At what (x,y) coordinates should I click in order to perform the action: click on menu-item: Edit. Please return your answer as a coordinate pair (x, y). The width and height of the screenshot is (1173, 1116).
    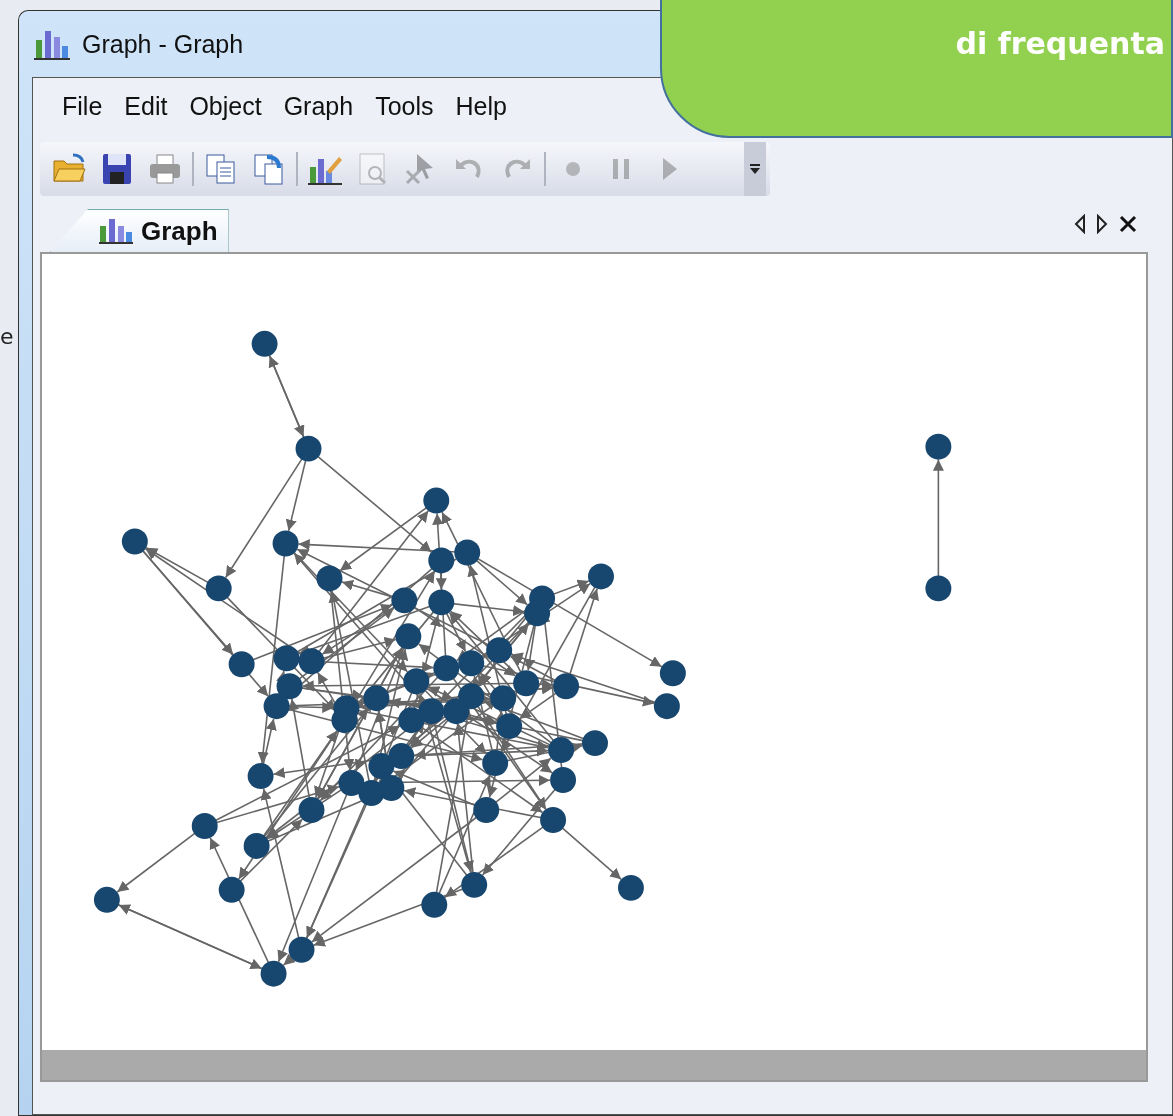
    Looking at the image, I should click on (146, 106).